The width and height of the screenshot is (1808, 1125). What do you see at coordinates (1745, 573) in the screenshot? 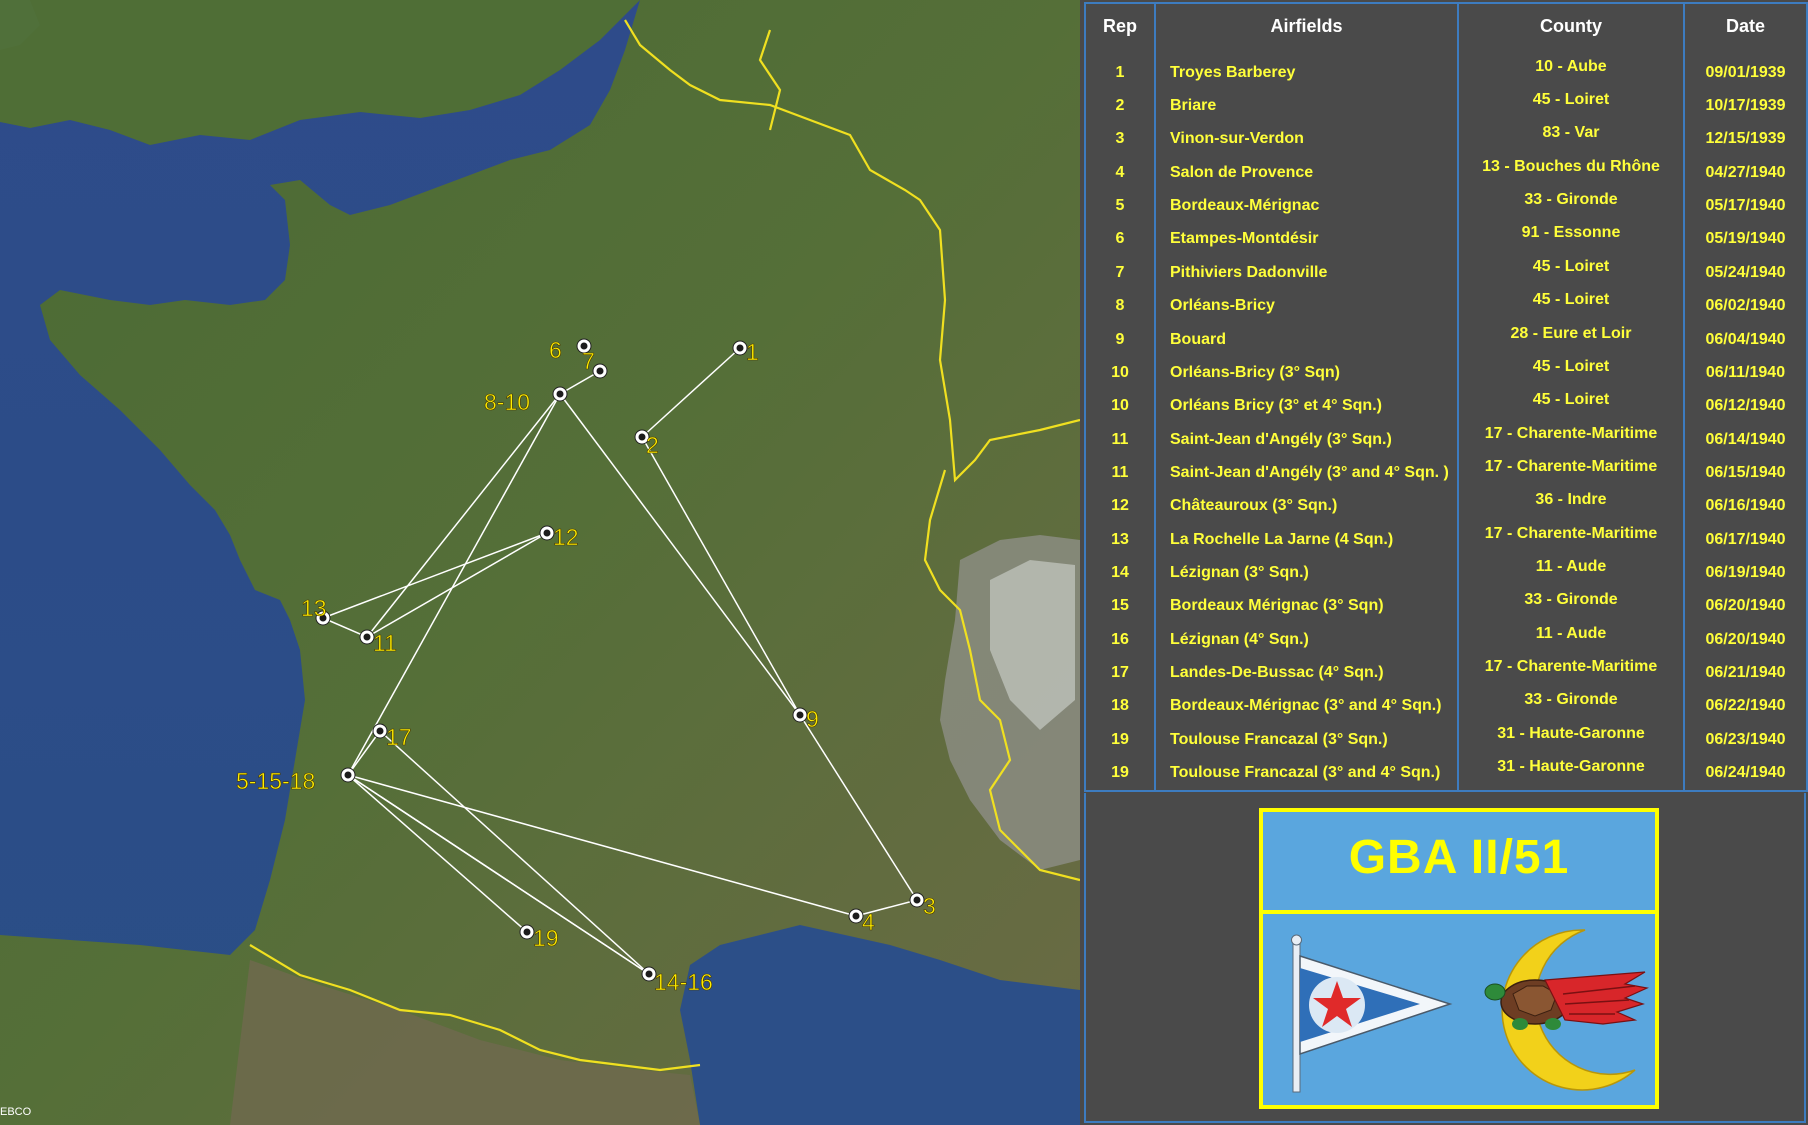
I see `cell-date: 06/19/1940` at bounding box center [1745, 573].